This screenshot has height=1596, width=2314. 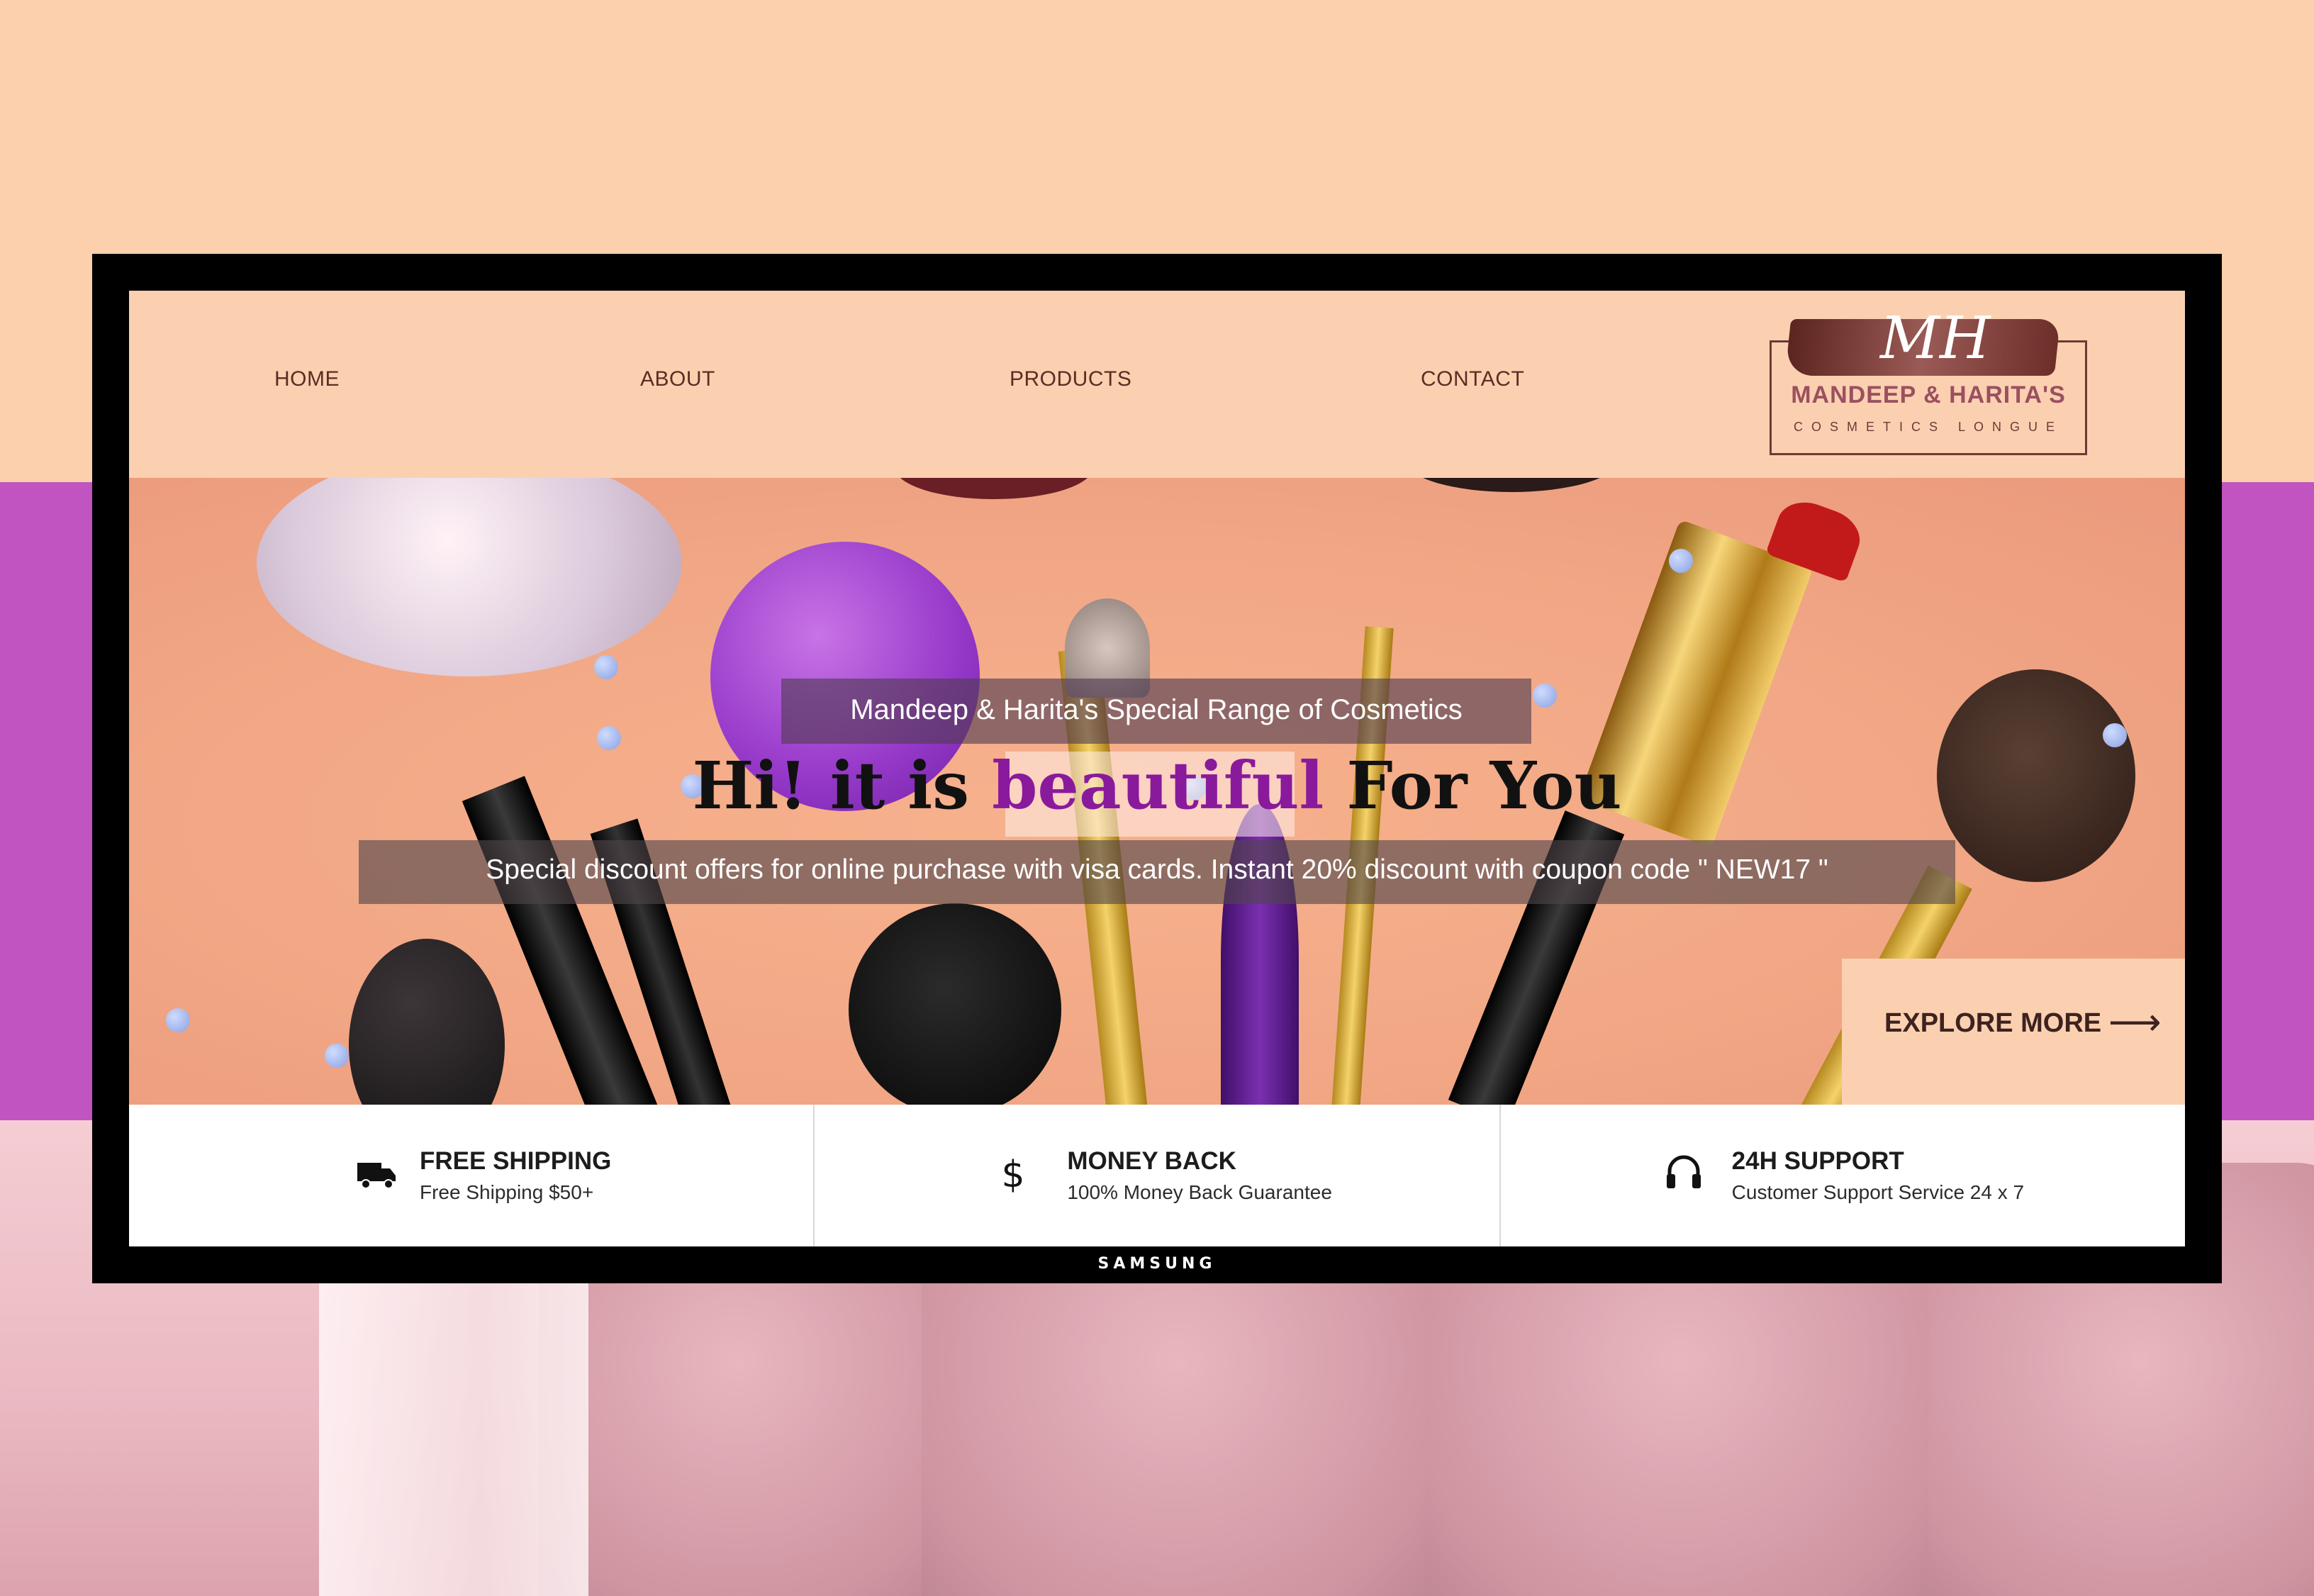 I want to click on feature-desc: Customer Support Service 24 x 7, so click(x=1878, y=1192).